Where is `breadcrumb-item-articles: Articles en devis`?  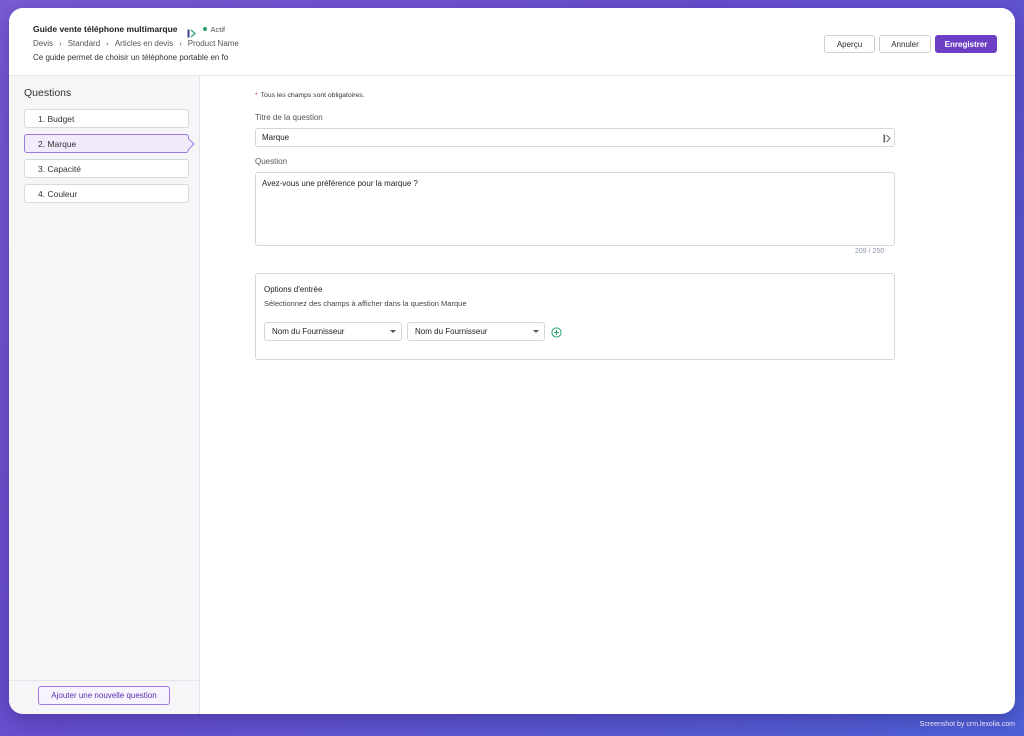
breadcrumb-item-articles: Articles en devis is located at coordinates (144, 43).